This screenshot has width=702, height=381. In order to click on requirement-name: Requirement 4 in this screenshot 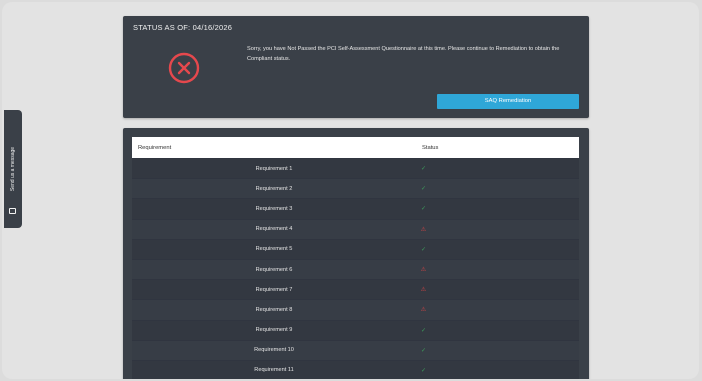, I will do `click(274, 229)`.